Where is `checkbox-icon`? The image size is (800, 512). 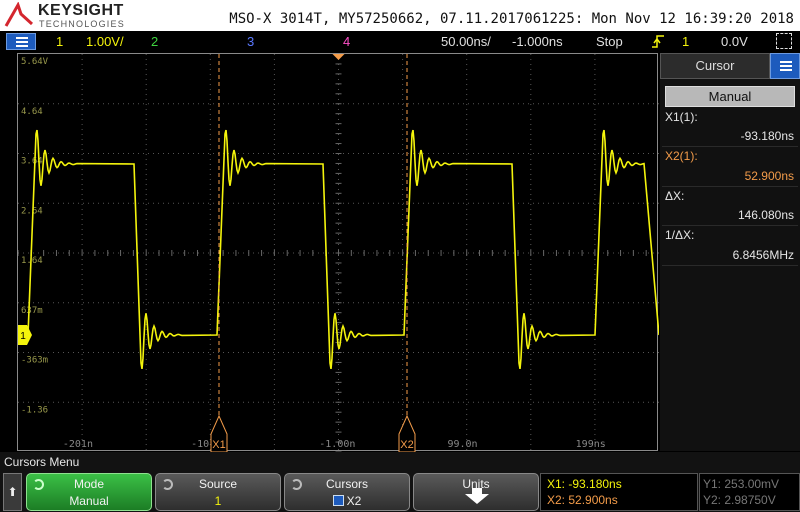
checkbox-icon is located at coordinates (338, 500).